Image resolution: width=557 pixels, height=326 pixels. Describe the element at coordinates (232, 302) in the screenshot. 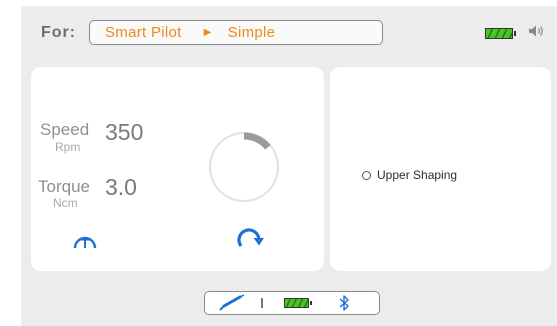

I see `handpiece-icon` at that location.